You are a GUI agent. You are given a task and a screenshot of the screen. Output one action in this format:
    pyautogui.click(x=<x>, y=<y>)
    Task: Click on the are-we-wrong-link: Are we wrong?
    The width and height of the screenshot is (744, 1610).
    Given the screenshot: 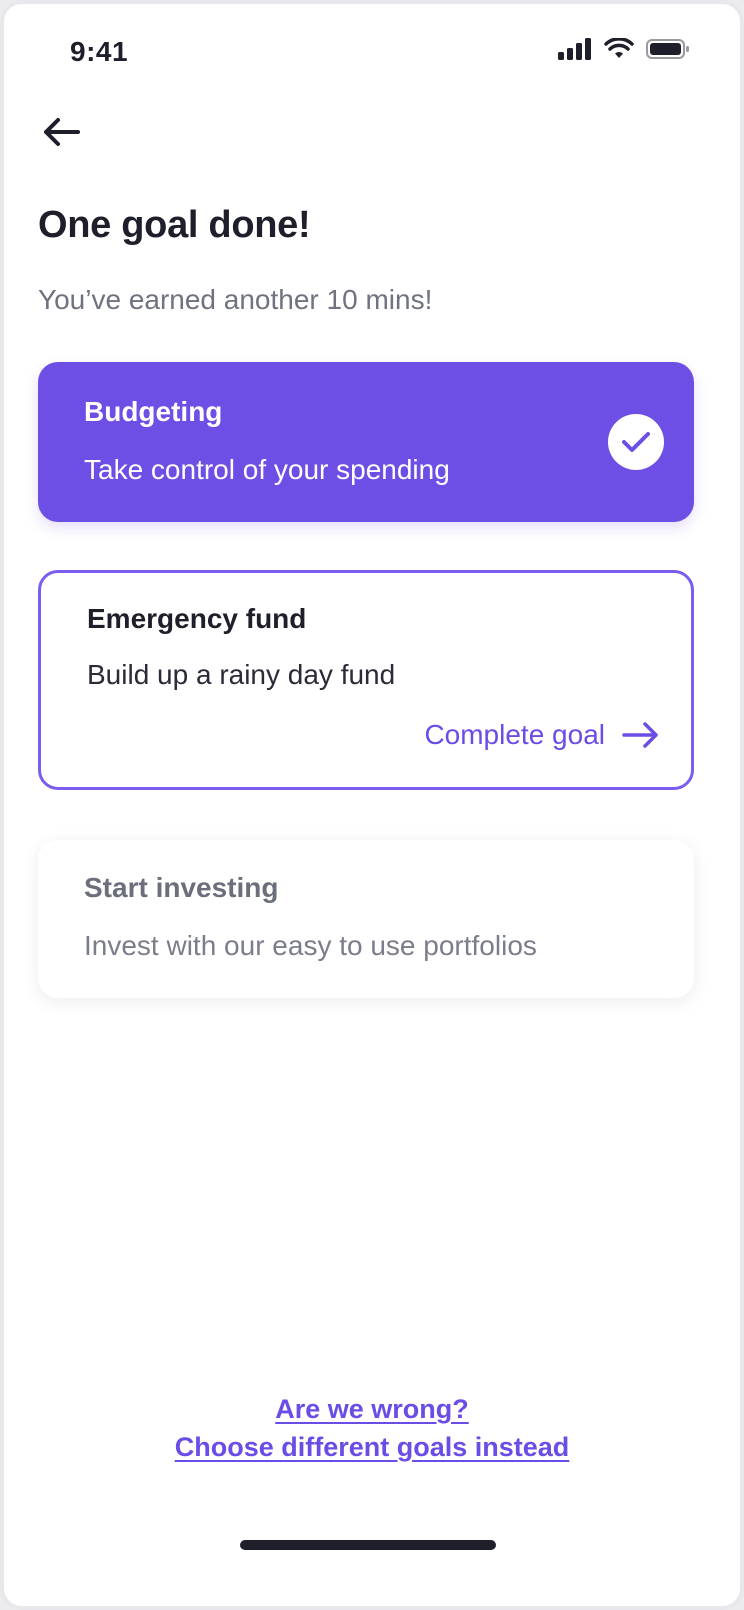 What is the action you would take?
    pyautogui.click(x=372, y=1409)
    